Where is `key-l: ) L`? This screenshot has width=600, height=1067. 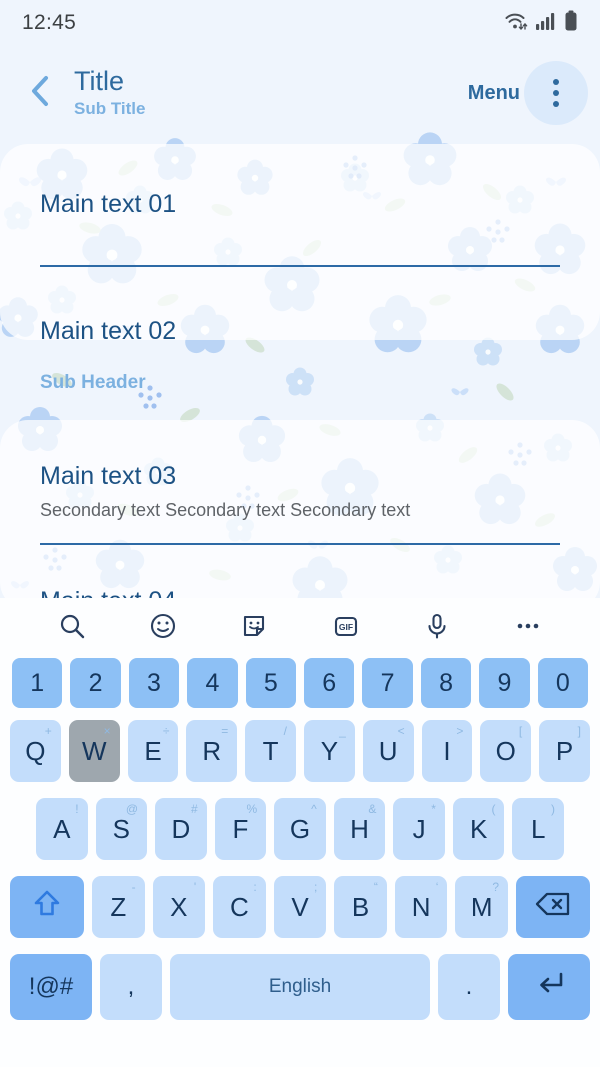 key-l: ) L is located at coordinates (538, 829).